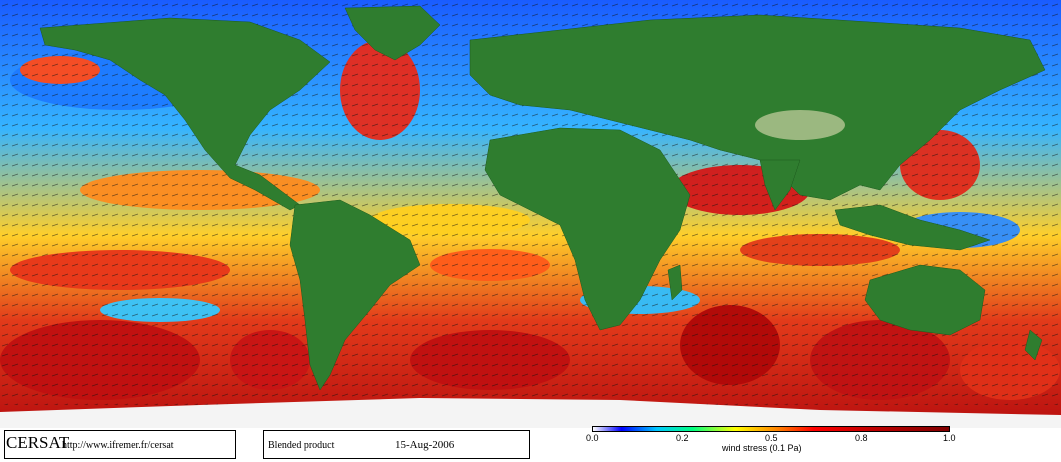 This screenshot has height=462, width=1061. What do you see at coordinates (425, 445) in the screenshot?
I see `product-date: 15-Aug-2006` at bounding box center [425, 445].